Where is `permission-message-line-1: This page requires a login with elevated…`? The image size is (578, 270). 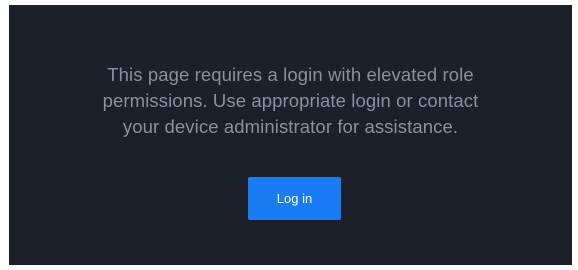
permission-message-line-1: This page requires a login with elevated… is located at coordinates (290, 74).